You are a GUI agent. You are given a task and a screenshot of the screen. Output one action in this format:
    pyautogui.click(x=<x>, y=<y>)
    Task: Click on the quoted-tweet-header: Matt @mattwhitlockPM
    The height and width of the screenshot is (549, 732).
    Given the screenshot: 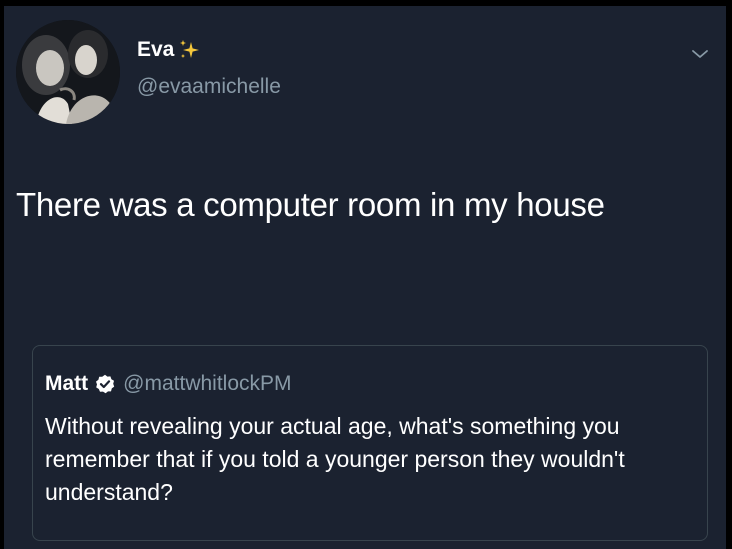 What is the action you would take?
    pyautogui.click(x=168, y=384)
    